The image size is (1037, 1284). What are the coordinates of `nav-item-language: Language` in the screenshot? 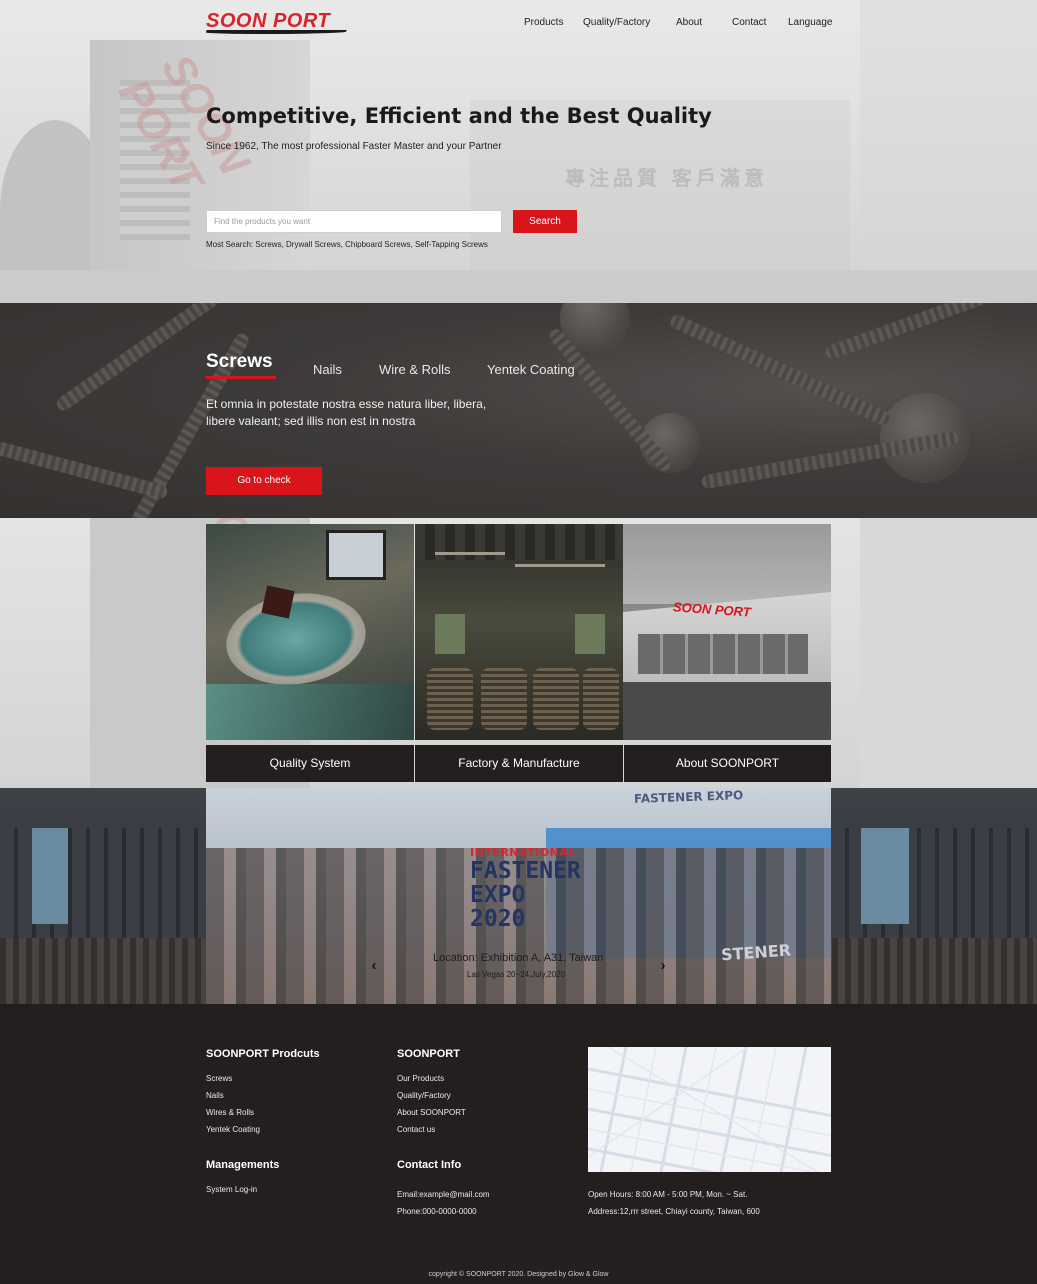 It's located at (810, 22).